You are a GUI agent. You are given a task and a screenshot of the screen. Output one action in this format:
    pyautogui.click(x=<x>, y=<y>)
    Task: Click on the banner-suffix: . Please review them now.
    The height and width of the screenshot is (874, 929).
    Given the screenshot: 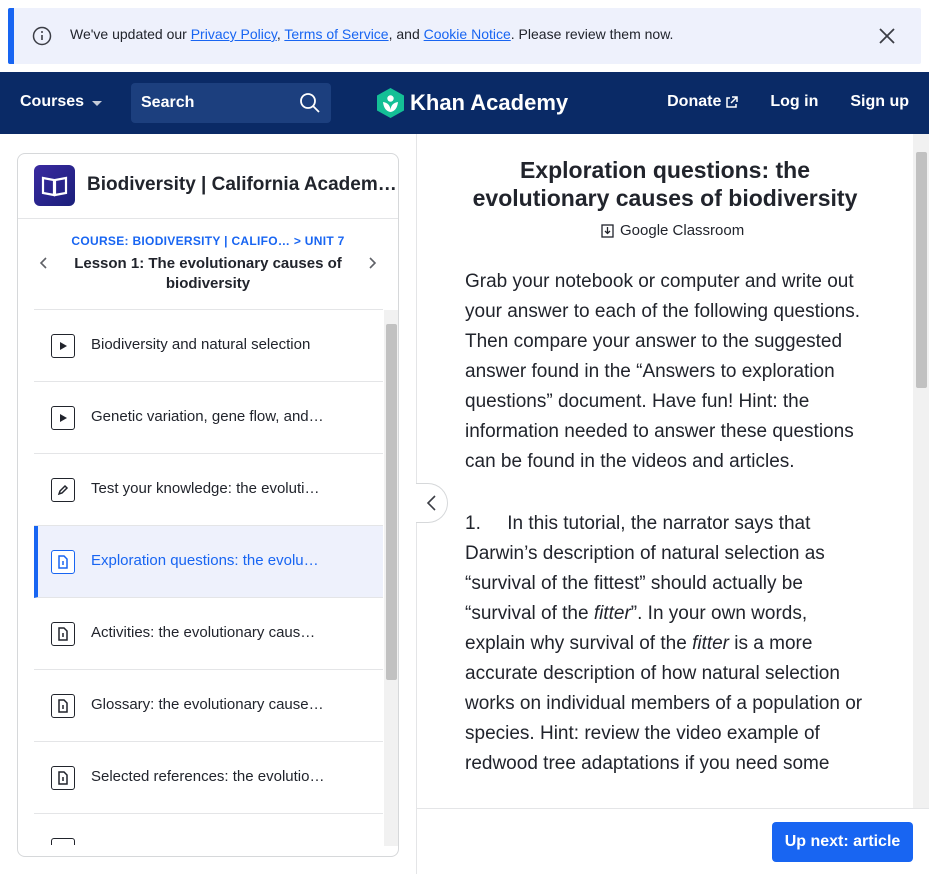 What is the action you would take?
    pyautogui.click(x=592, y=34)
    